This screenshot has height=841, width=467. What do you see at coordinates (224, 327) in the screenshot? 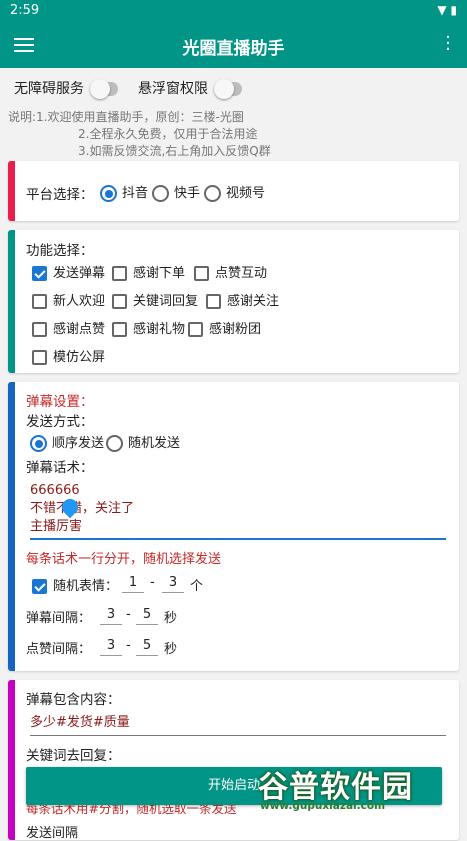
I see `feature-thank-fans: 感谢粉团` at bounding box center [224, 327].